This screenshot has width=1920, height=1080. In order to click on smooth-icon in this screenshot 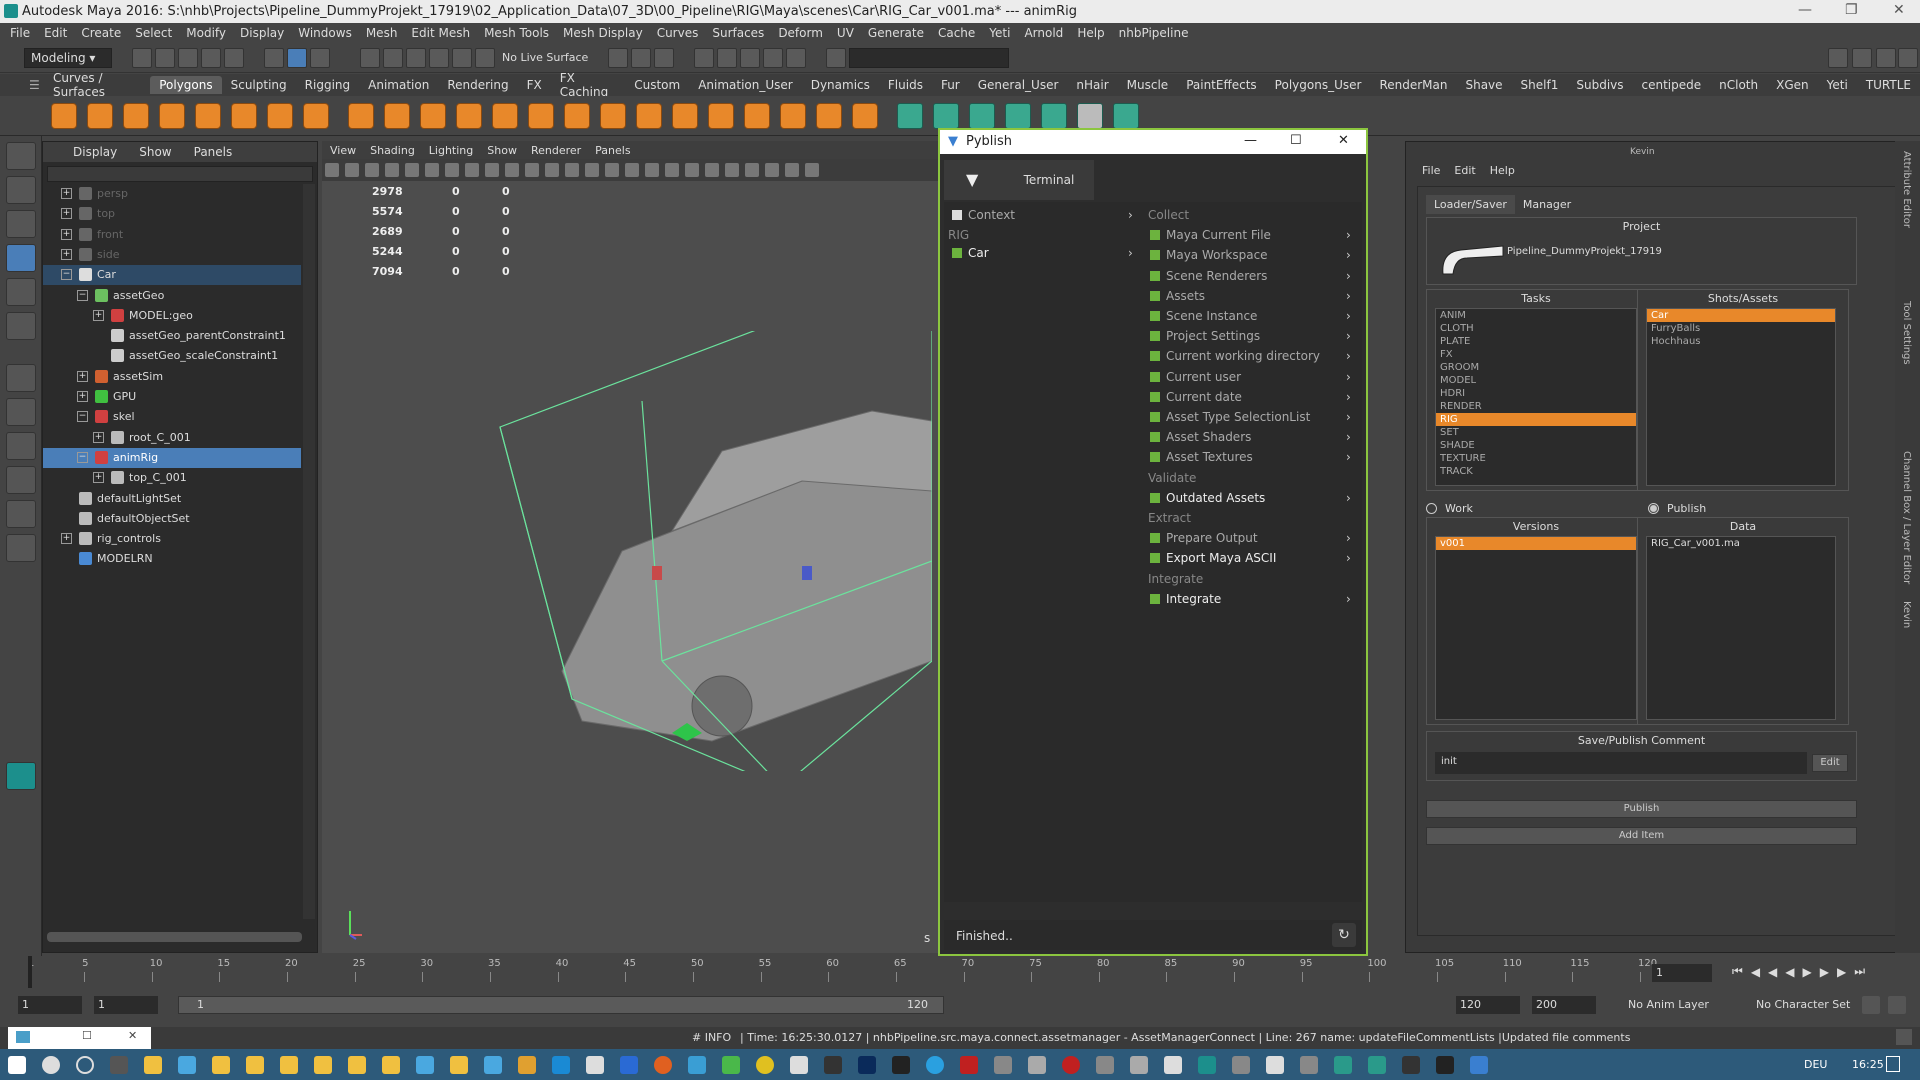, I will do `click(469, 115)`.